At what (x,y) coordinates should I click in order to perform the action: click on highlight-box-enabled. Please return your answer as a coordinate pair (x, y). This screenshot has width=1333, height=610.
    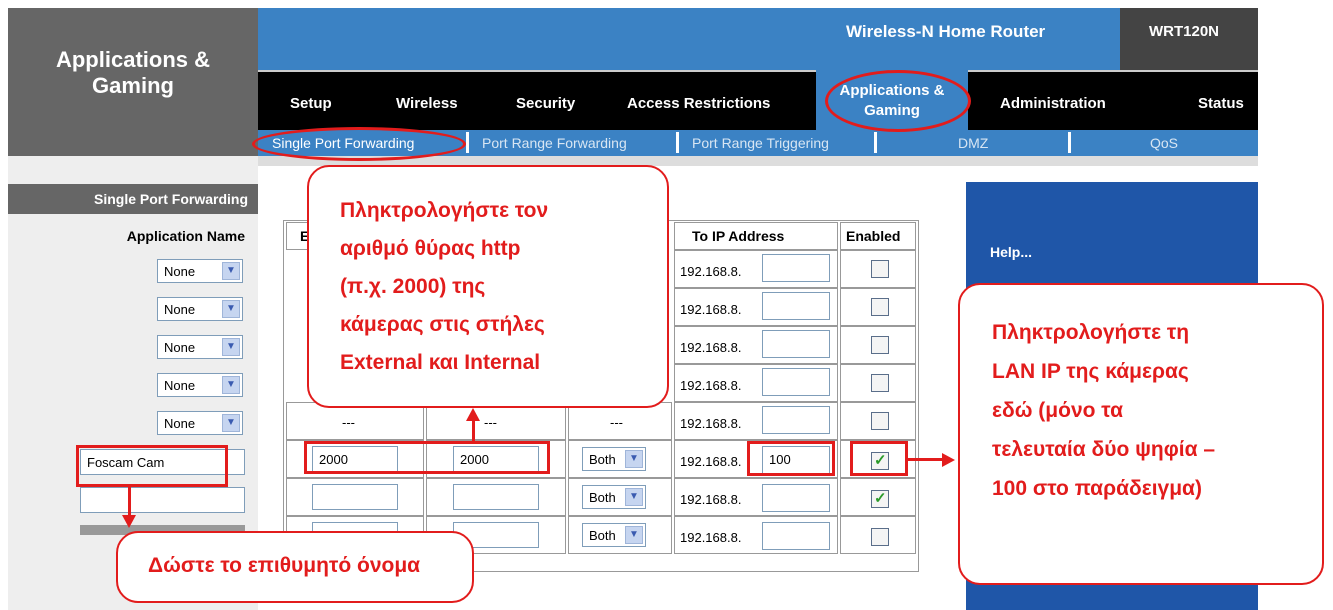
    Looking at the image, I should click on (879, 458).